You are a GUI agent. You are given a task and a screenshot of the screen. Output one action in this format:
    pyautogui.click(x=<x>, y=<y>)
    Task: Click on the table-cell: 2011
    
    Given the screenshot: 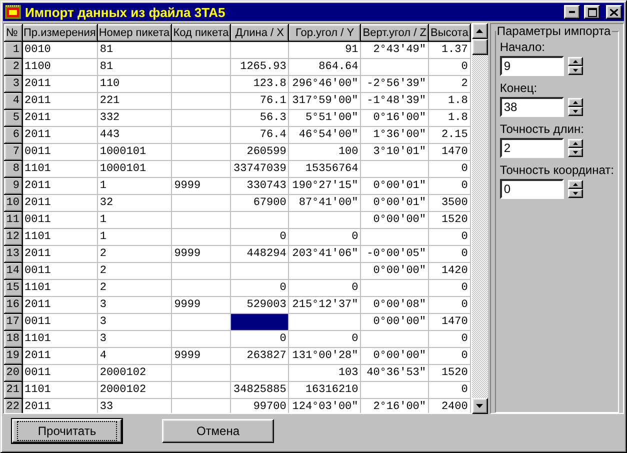 What is the action you would take?
    pyautogui.click(x=60, y=356)
    